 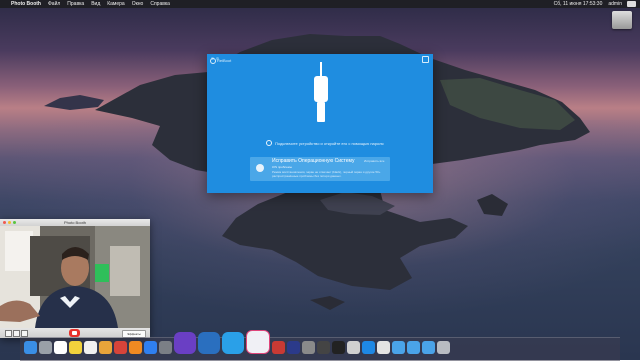 I want to click on mode-four-up-icon, so click(x=8, y=333).